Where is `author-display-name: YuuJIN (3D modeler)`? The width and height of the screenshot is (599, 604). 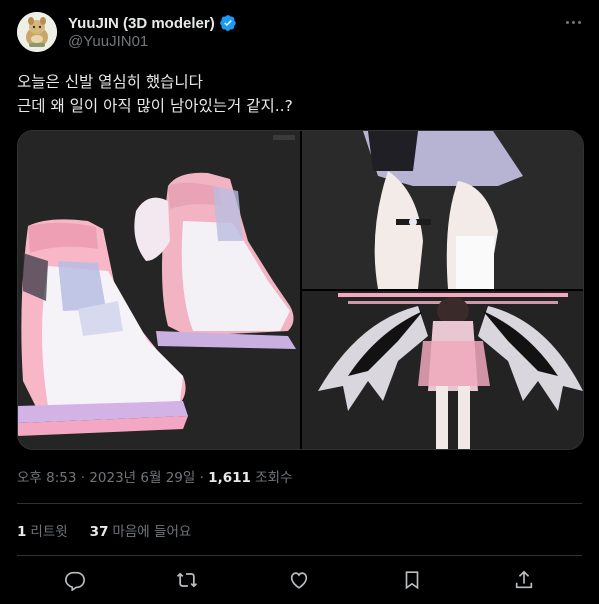 author-display-name: YuuJIN (3D modeler) is located at coordinates (141, 23).